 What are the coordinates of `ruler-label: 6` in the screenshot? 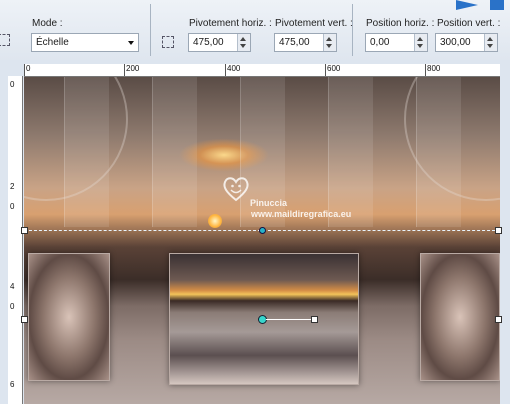 It's located at (12, 384).